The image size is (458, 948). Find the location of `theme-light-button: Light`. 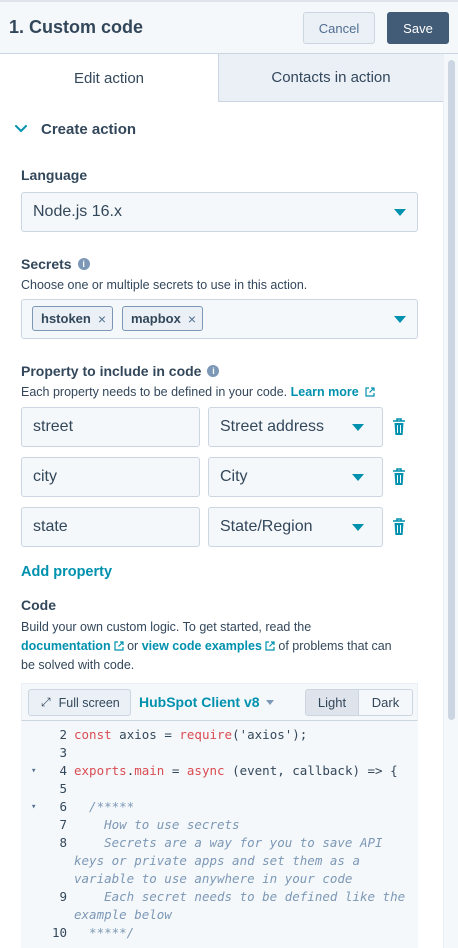

theme-light-button: Light is located at coordinates (332, 702).